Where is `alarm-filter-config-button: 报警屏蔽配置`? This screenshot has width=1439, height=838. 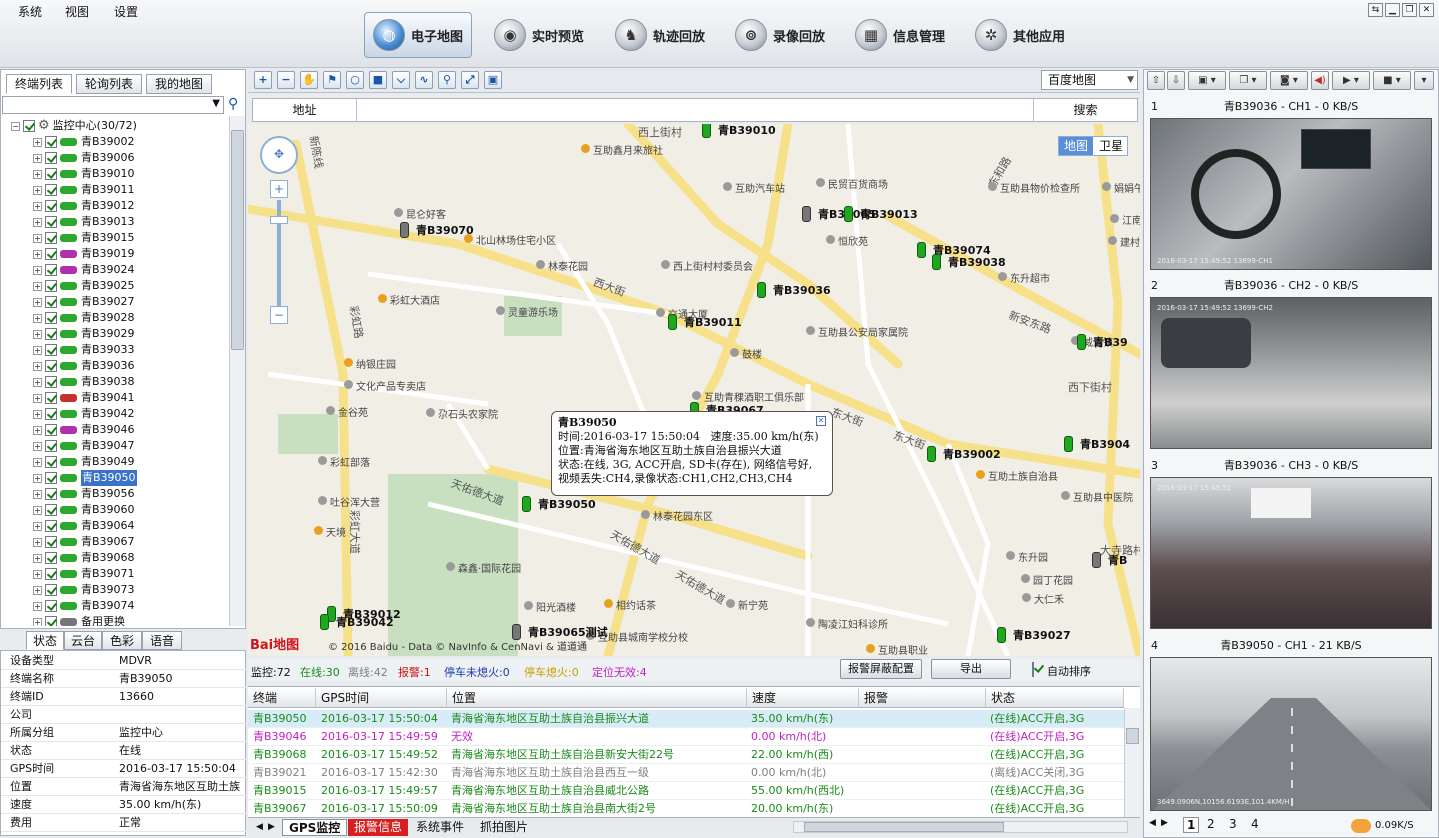
alarm-filter-config-button: 报警屏蔽配置 is located at coordinates (881, 669).